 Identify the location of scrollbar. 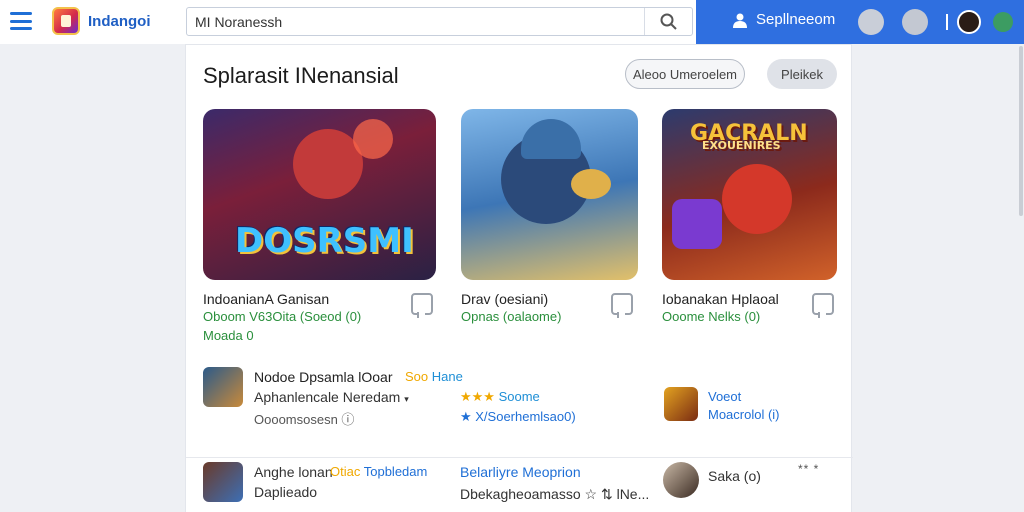
(1021, 131).